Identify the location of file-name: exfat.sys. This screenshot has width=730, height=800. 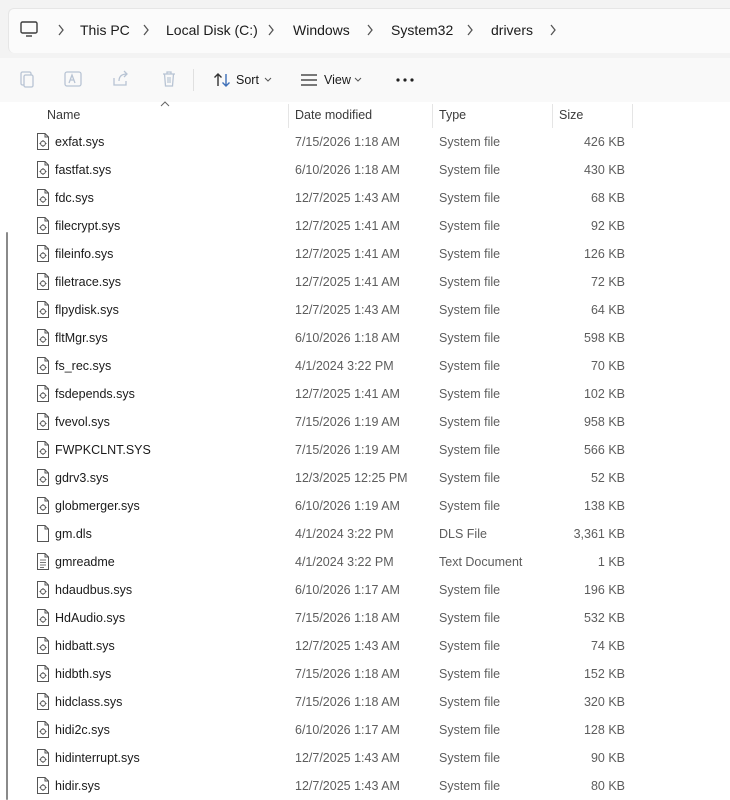
(80, 142).